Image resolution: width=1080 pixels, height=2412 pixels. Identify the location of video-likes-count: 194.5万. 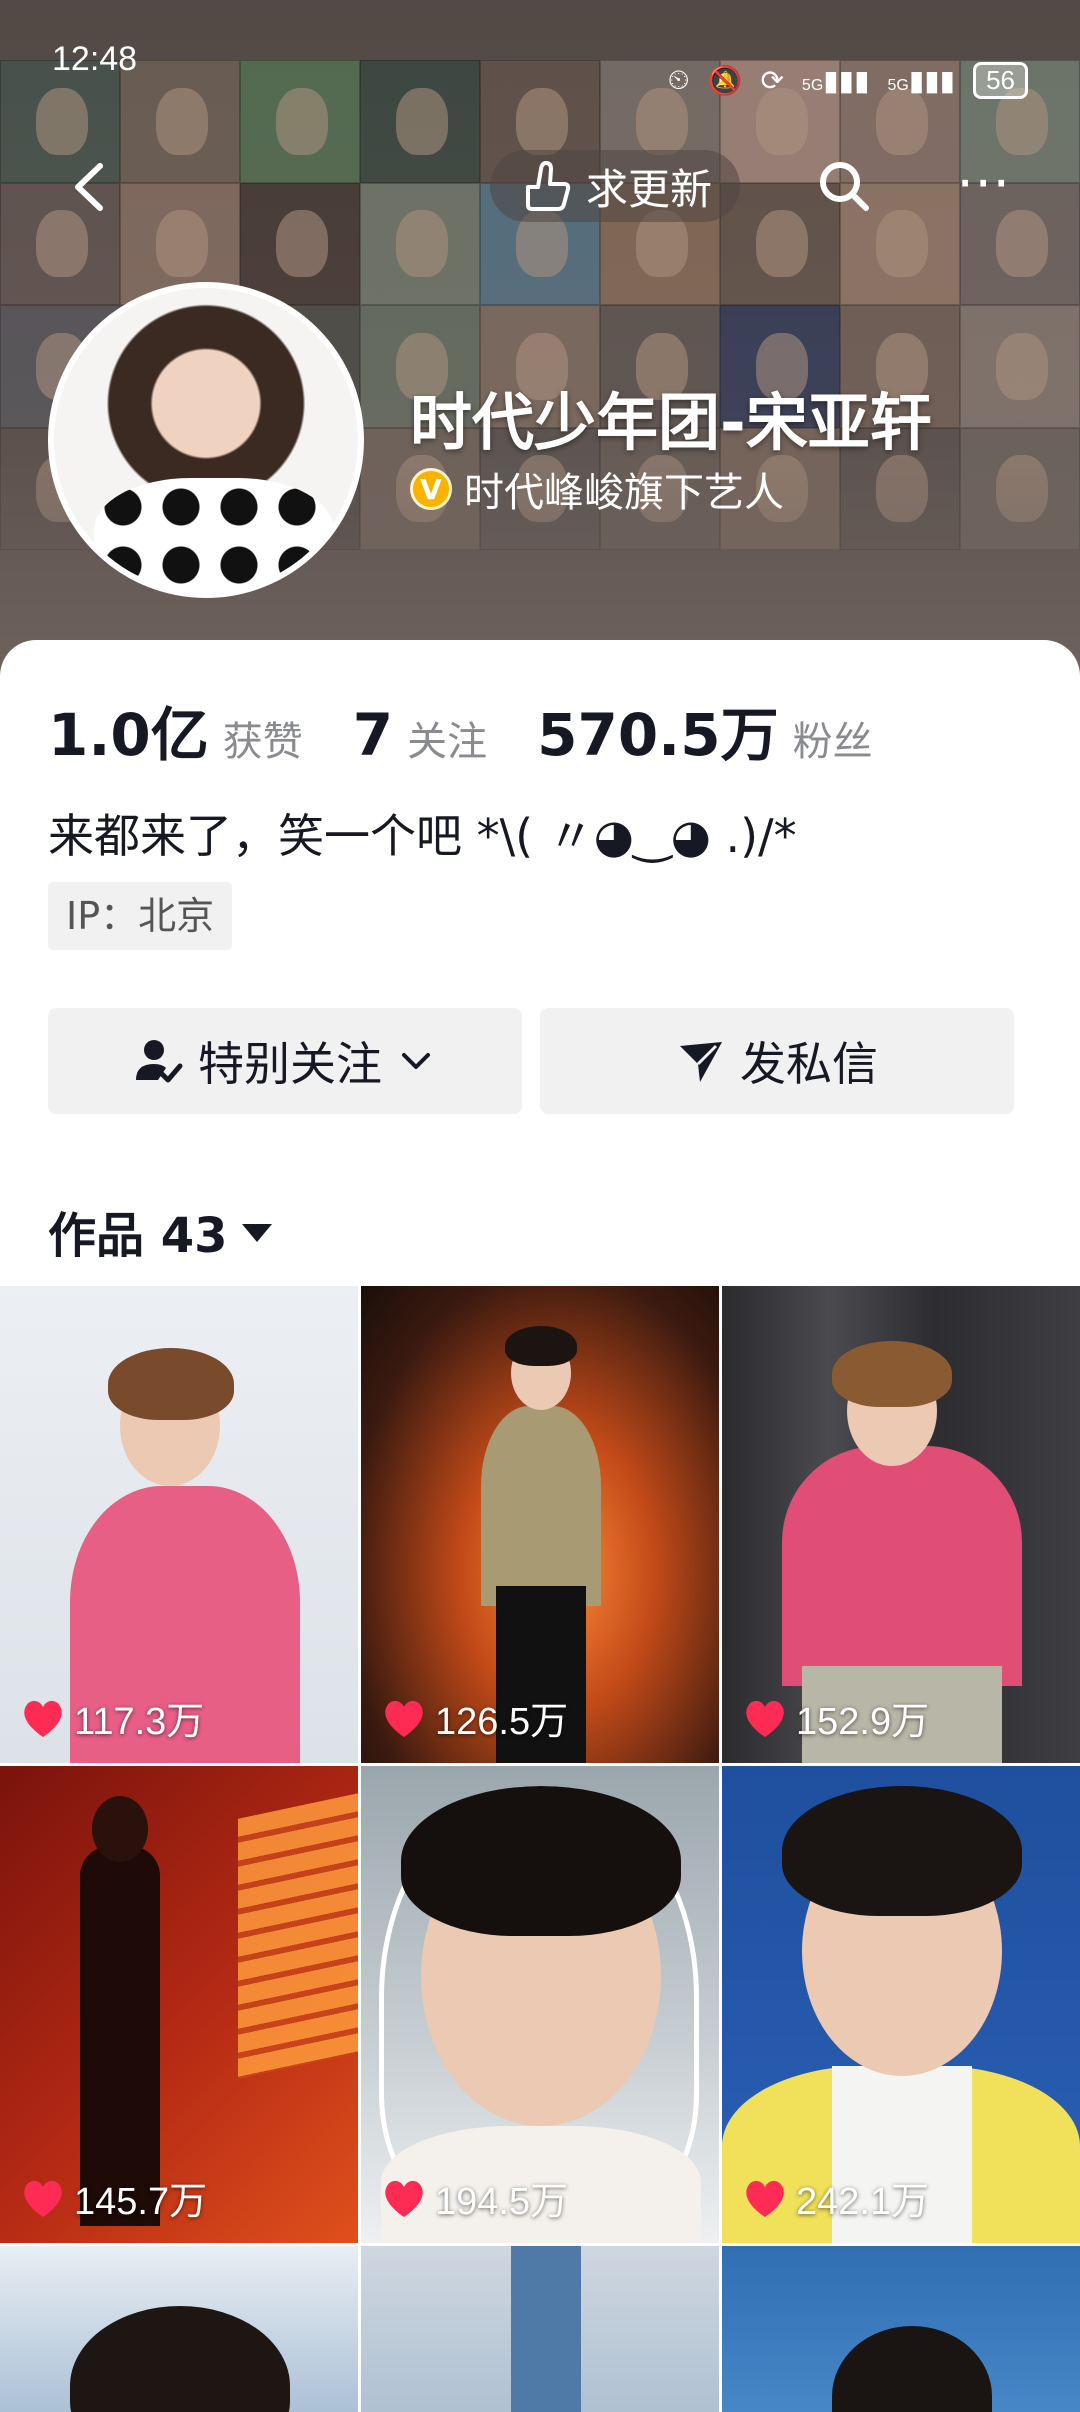
(502, 2202).